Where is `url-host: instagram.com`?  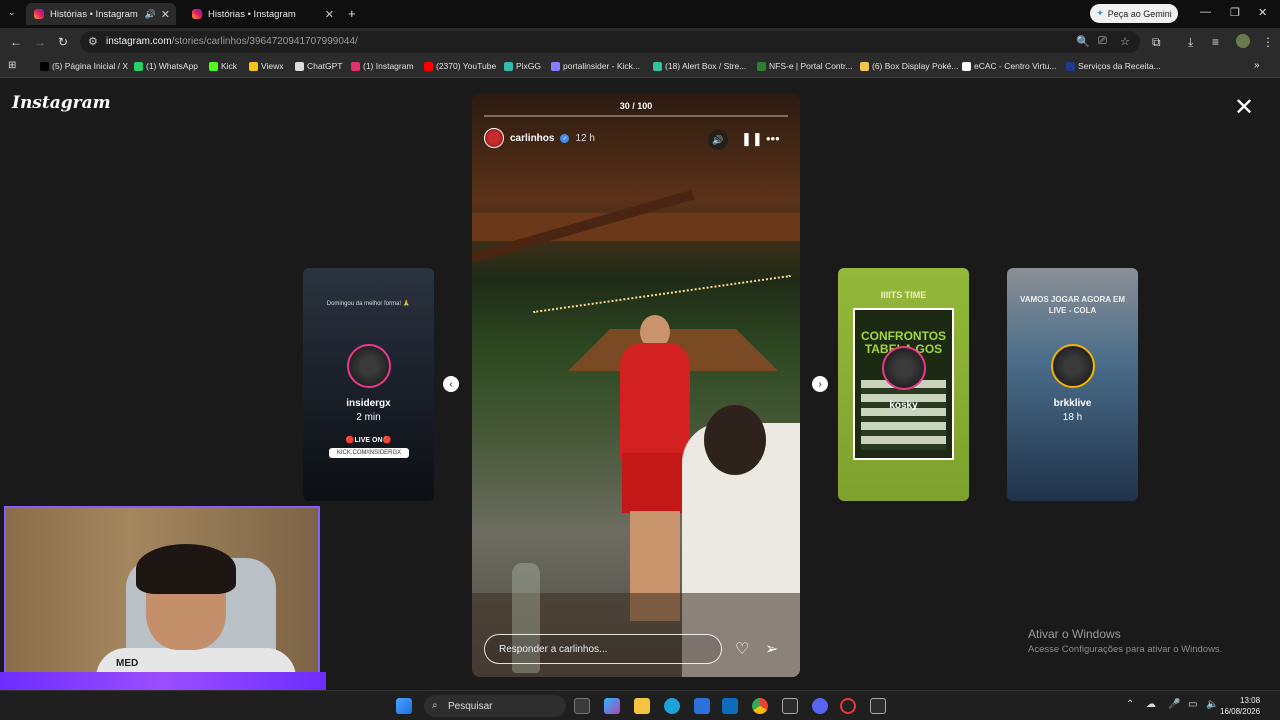 url-host: instagram.com is located at coordinates (139, 41).